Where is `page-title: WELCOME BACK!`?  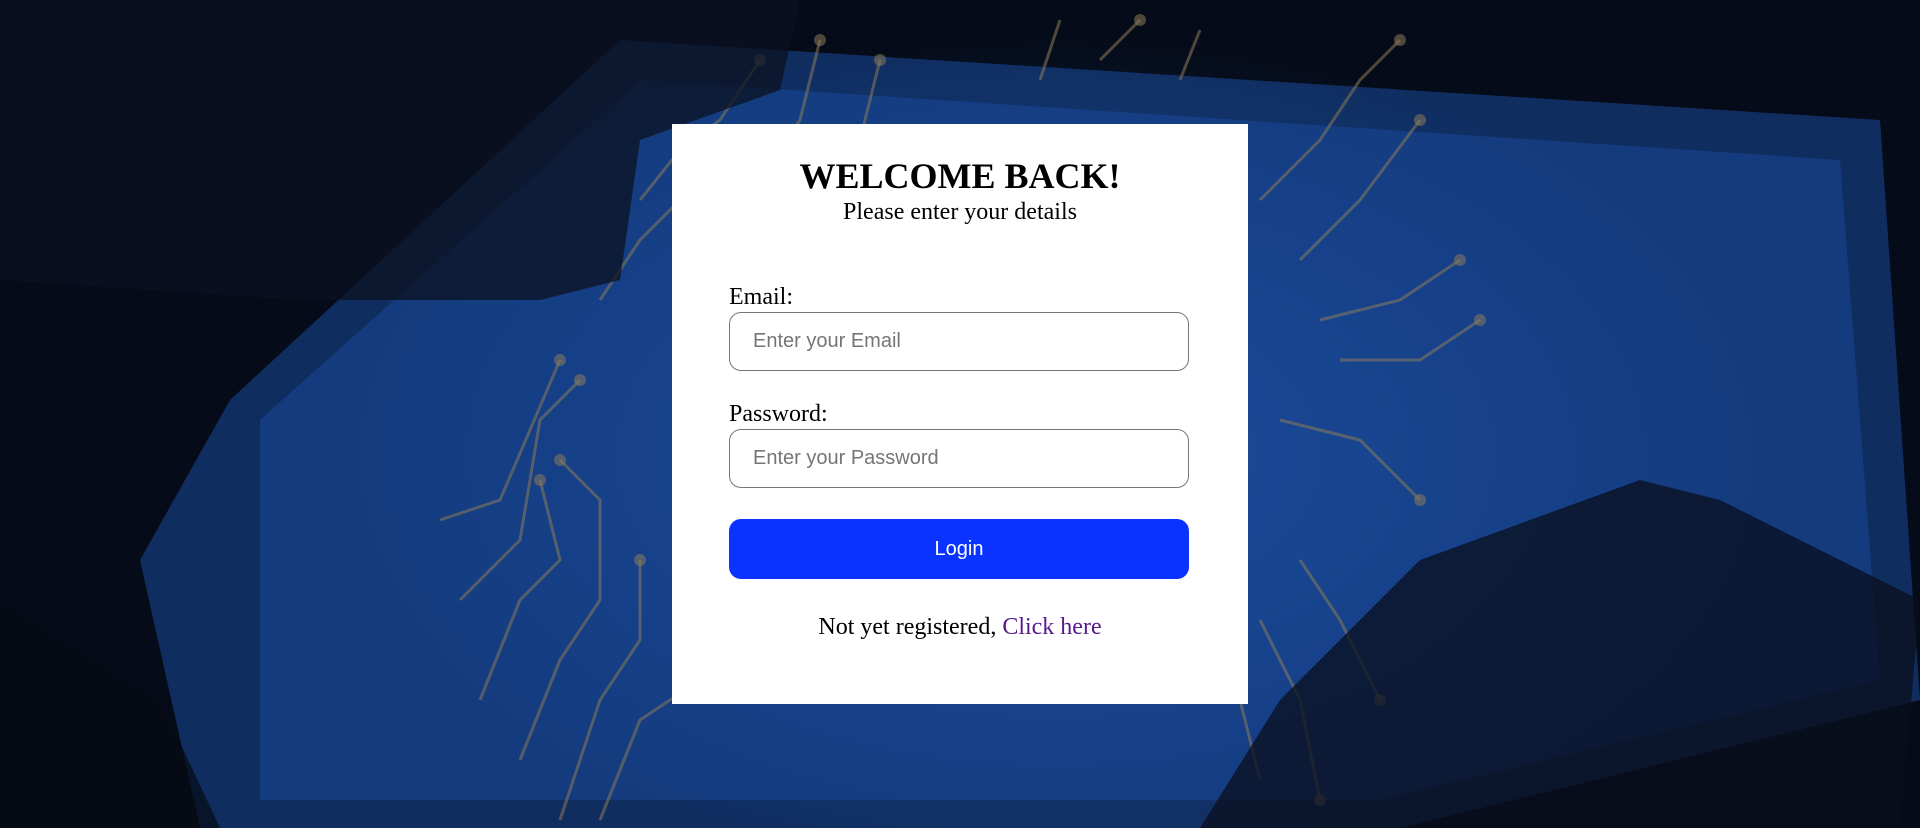
page-title: WELCOME BACK! is located at coordinates (960, 176).